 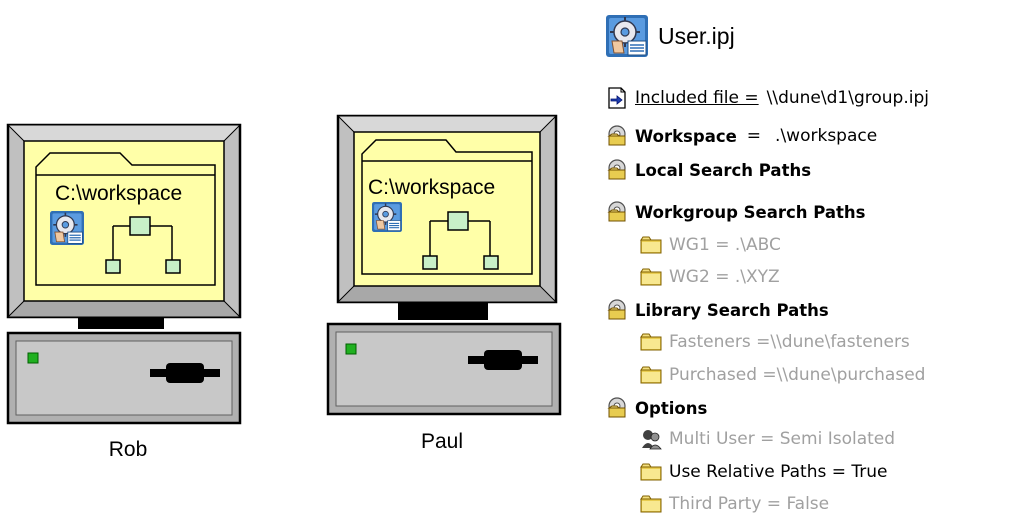 What do you see at coordinates (826, 136) in the screenshot?
I see `workspace-value: .\workspace` at bounding box center [826, 136].